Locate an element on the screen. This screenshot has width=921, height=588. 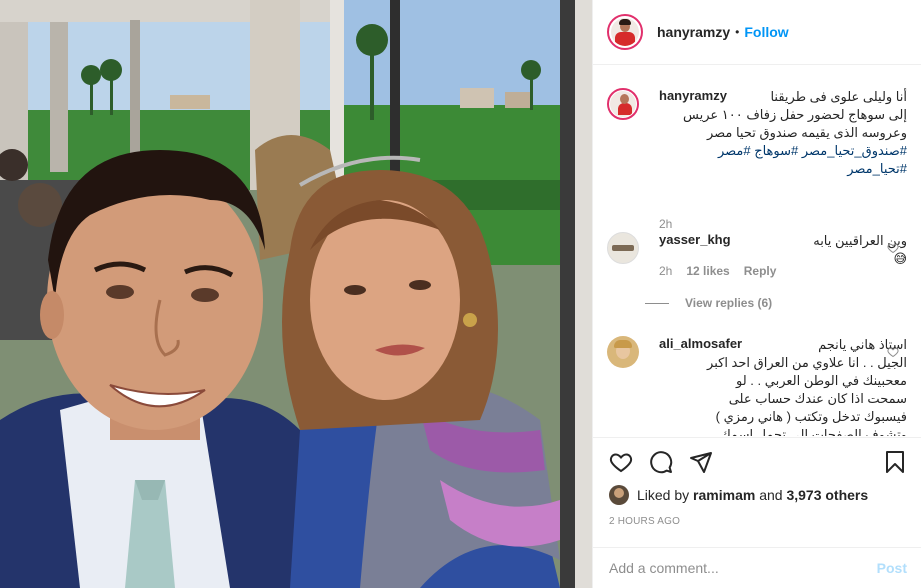
liker-avatar is located at coordinates (619, 495).